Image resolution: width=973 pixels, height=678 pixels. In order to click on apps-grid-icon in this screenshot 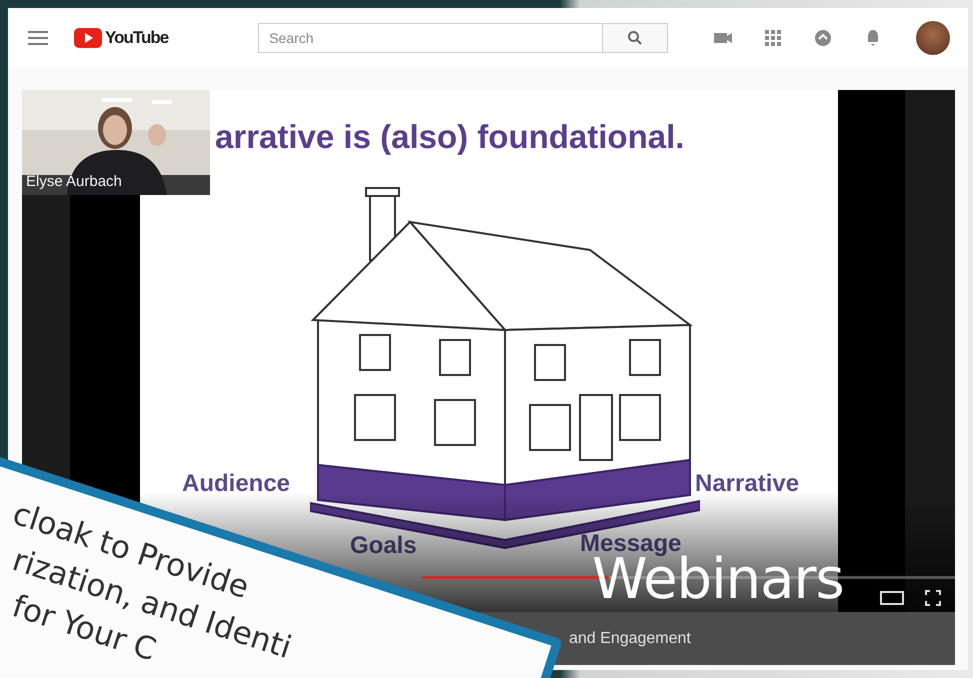, I will do `click(773, 38)`.